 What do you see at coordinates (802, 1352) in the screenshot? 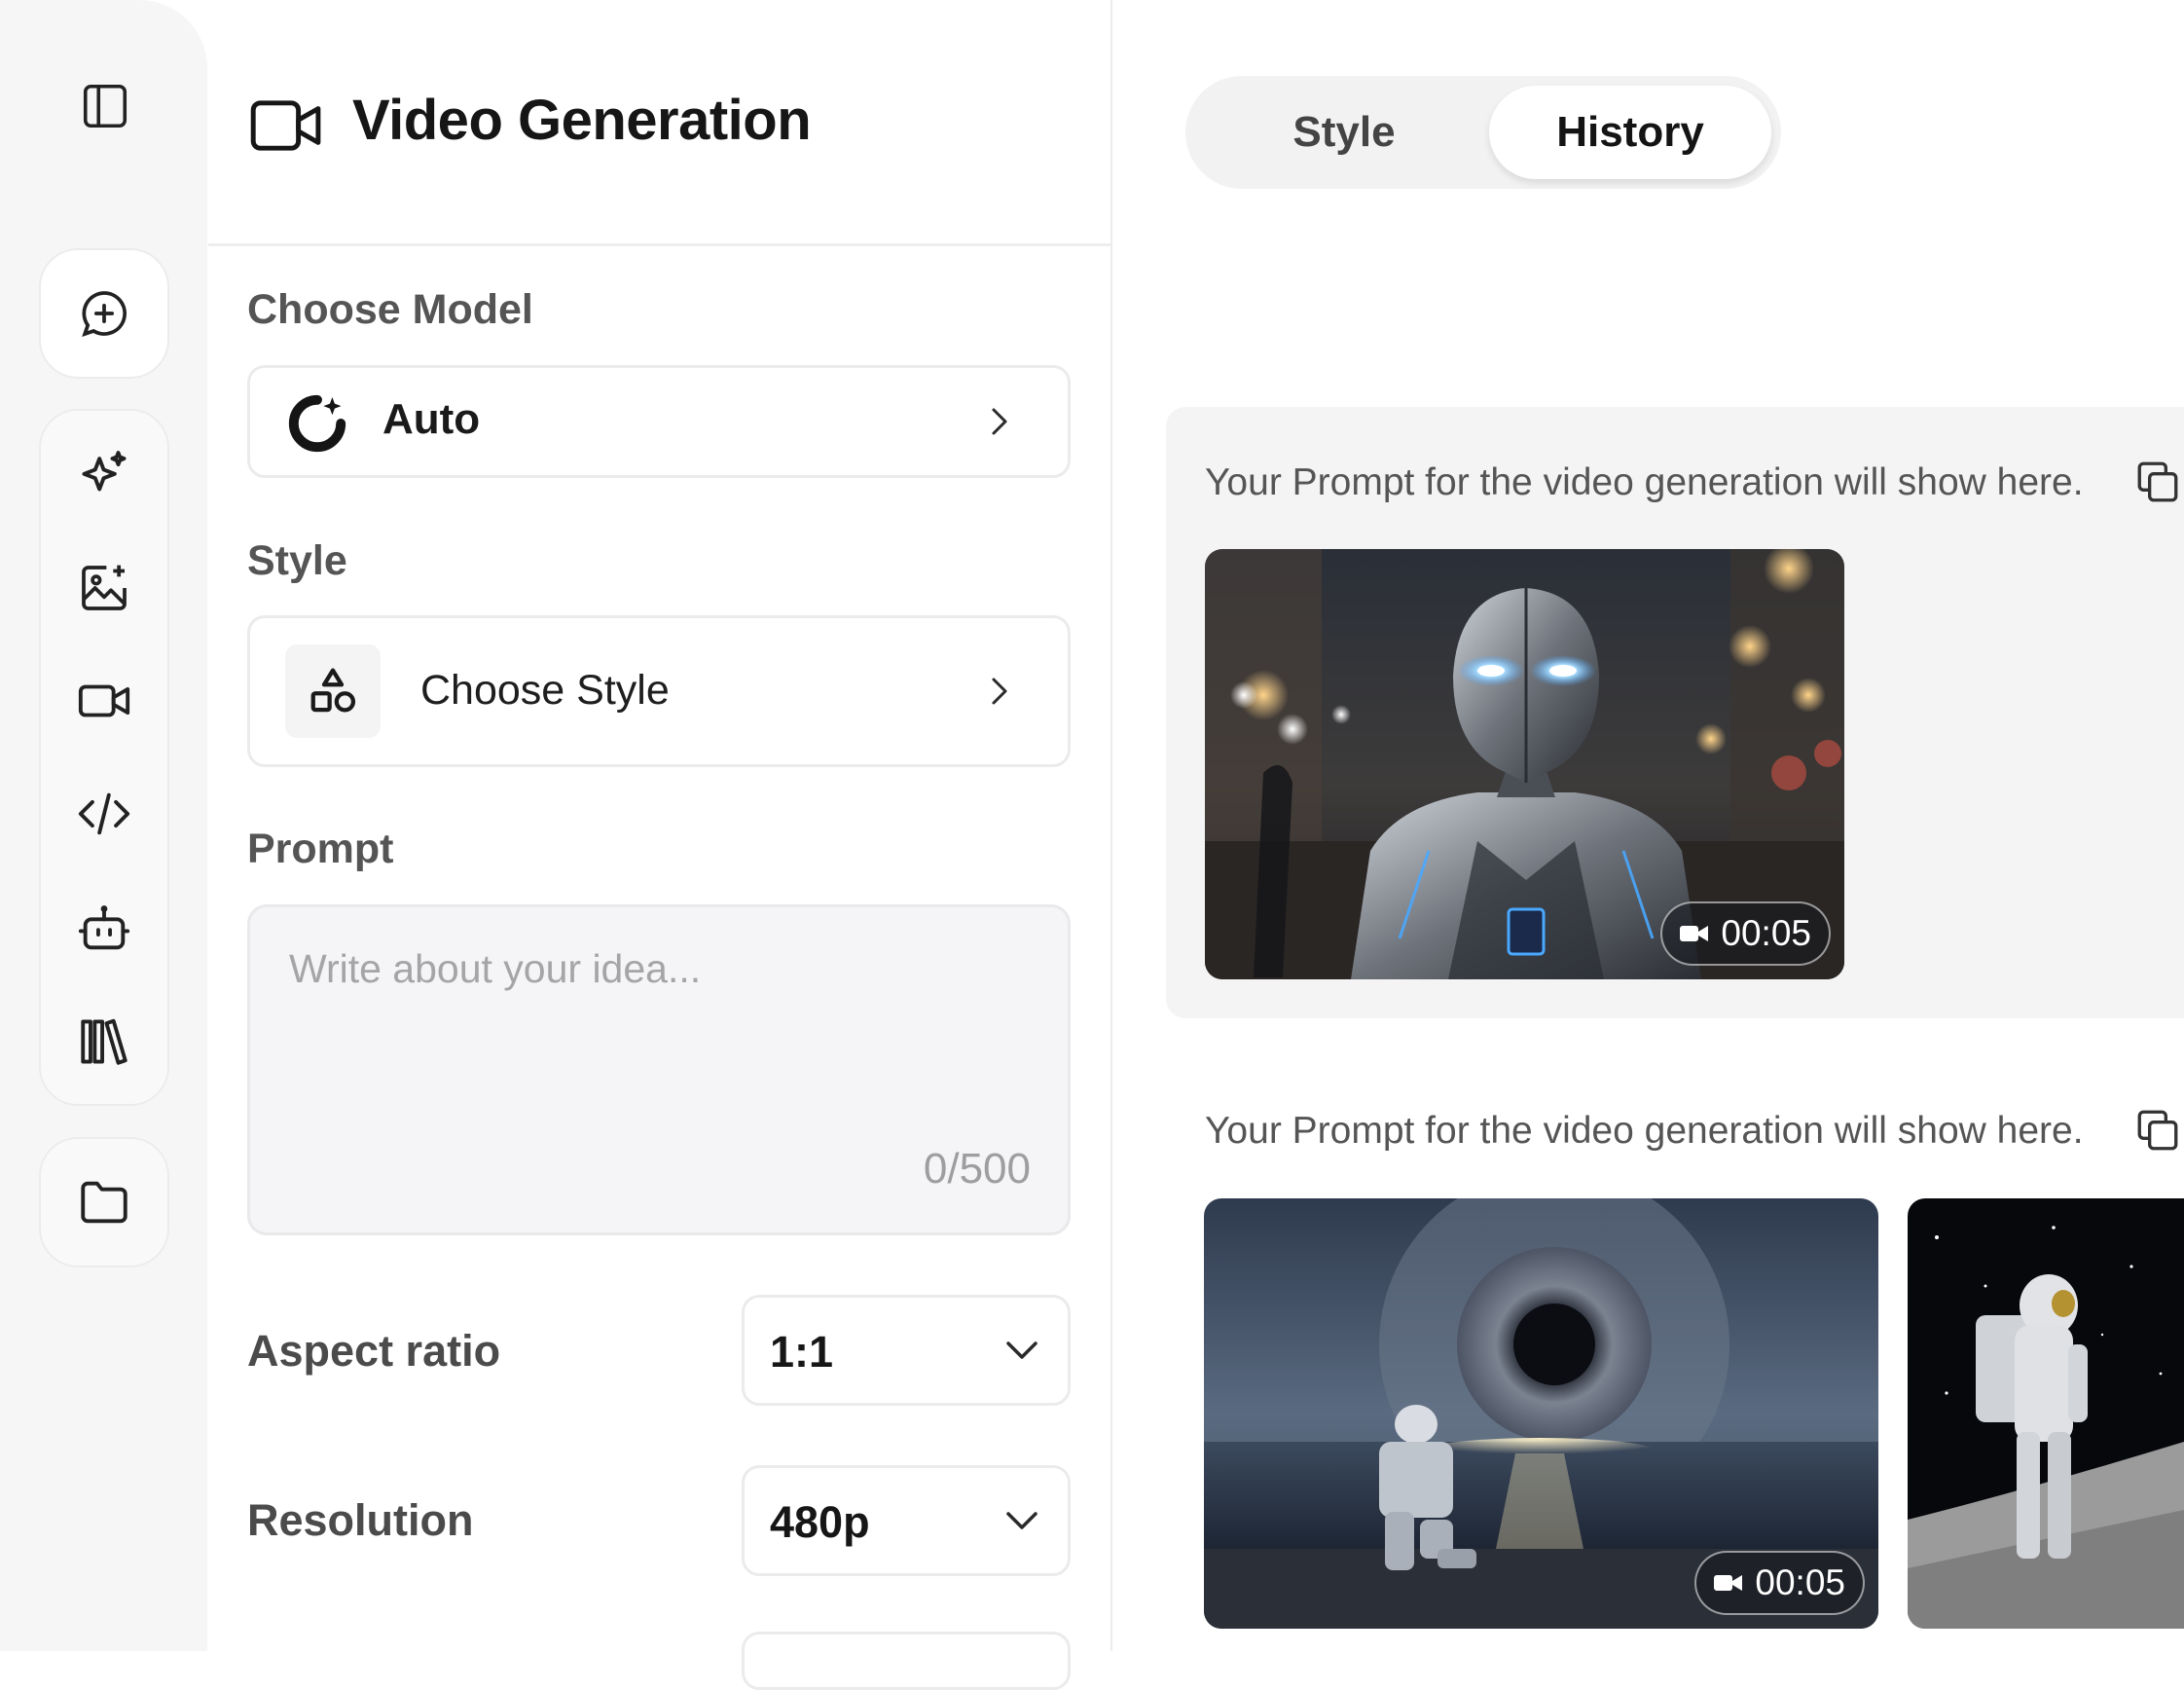
I see `aspect-ratio-value: 1:1` at bounding box center [802, 1352].